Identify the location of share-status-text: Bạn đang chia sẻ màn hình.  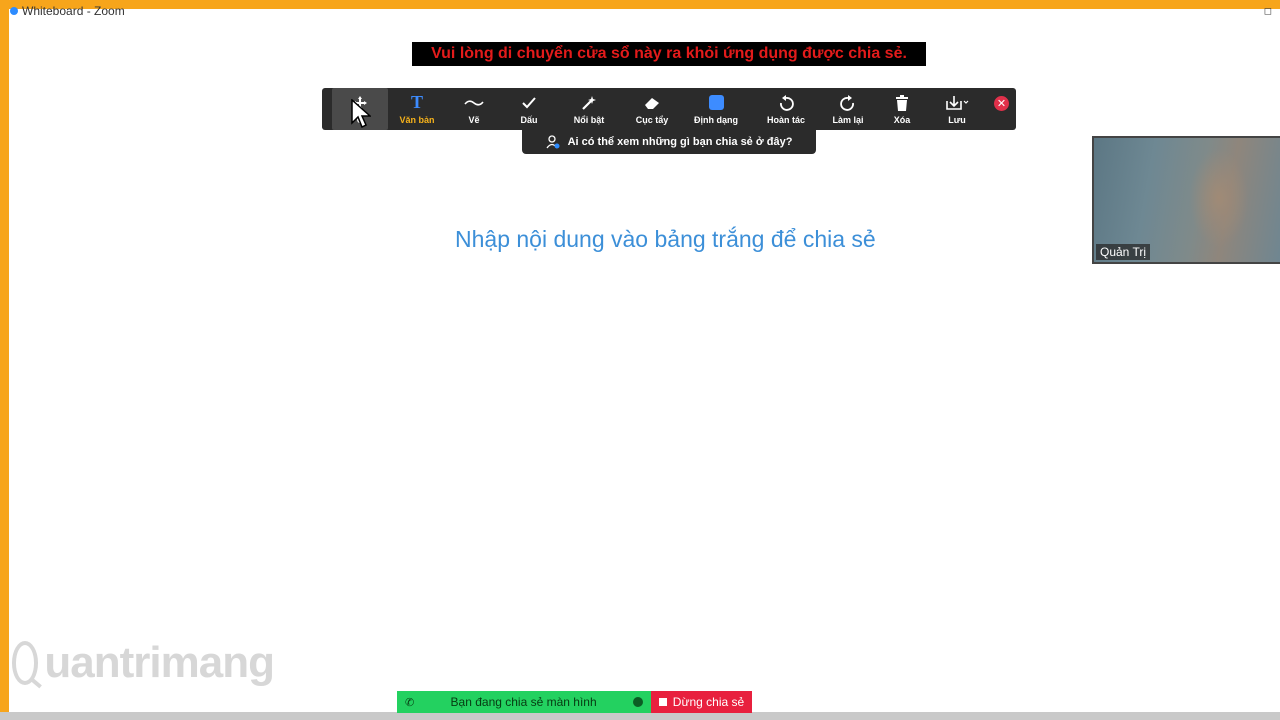
(523, 702).